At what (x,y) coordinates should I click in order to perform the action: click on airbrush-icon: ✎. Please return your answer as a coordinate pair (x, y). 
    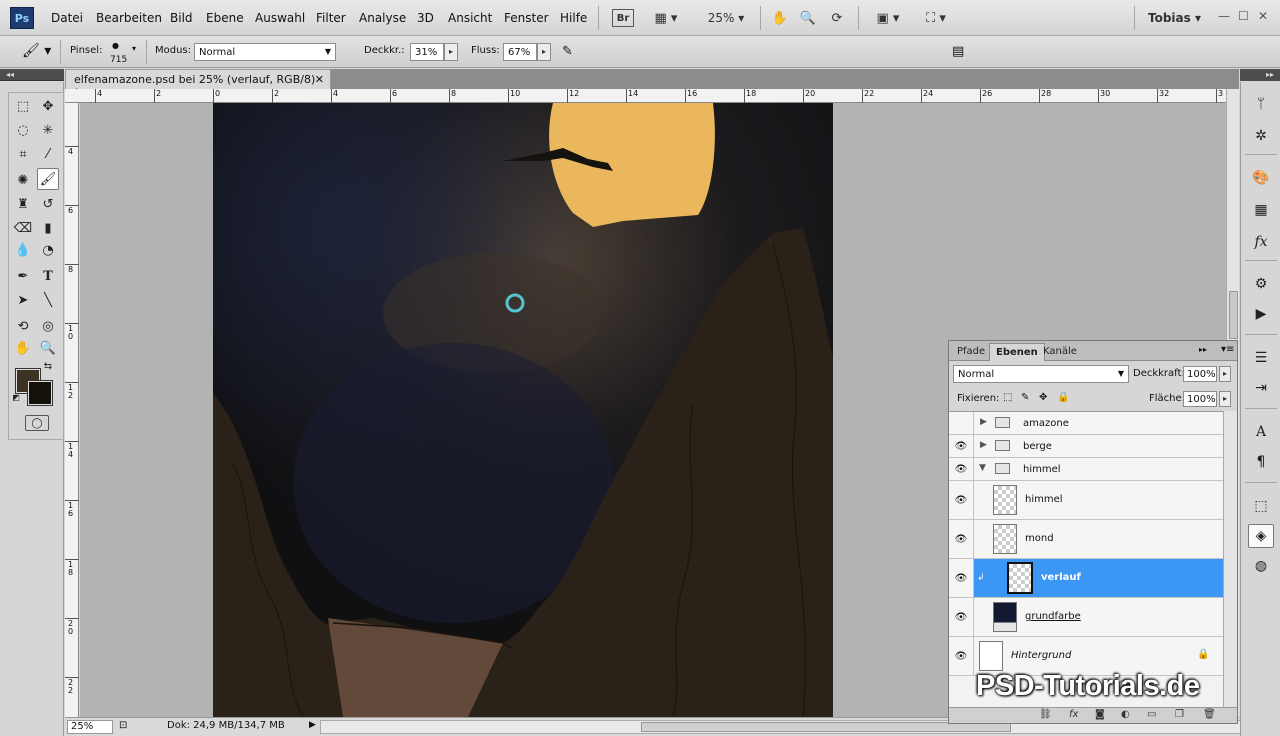
    Looking at the image, I should click on (567, 51).